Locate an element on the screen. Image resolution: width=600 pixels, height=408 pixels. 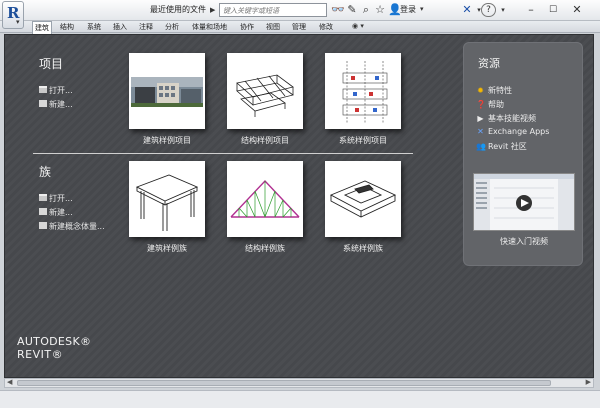
tab-systems: 系统 is located at coordinates (94, 27).